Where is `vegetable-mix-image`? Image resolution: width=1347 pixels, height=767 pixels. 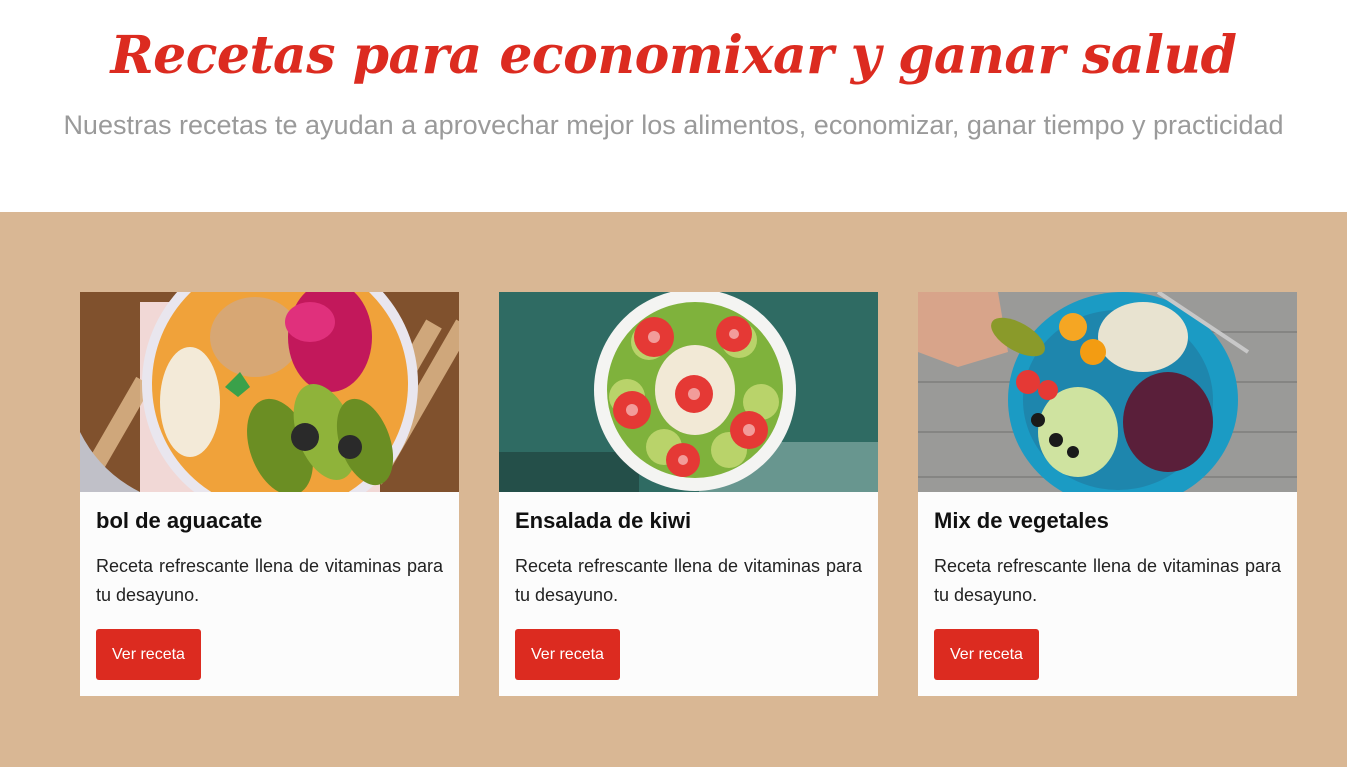
vegetable-mix-image is located at coordinates (1107, 392).